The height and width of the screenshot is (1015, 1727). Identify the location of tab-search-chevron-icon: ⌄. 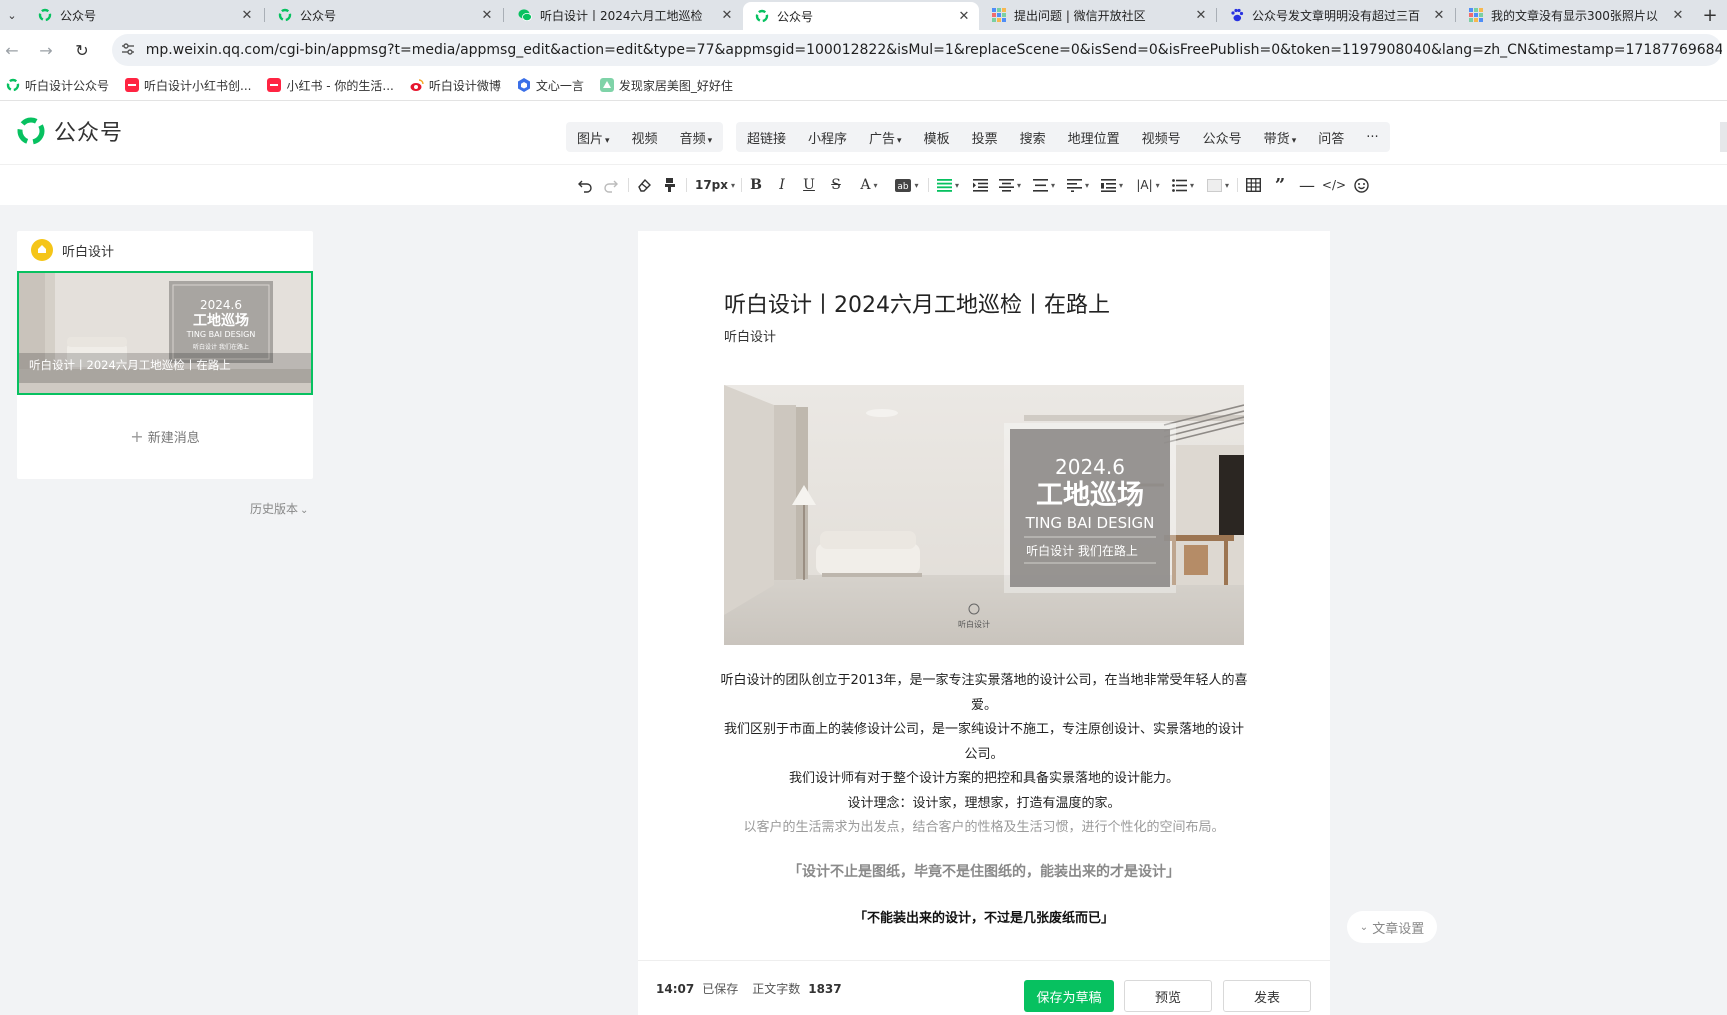
(12, 15).